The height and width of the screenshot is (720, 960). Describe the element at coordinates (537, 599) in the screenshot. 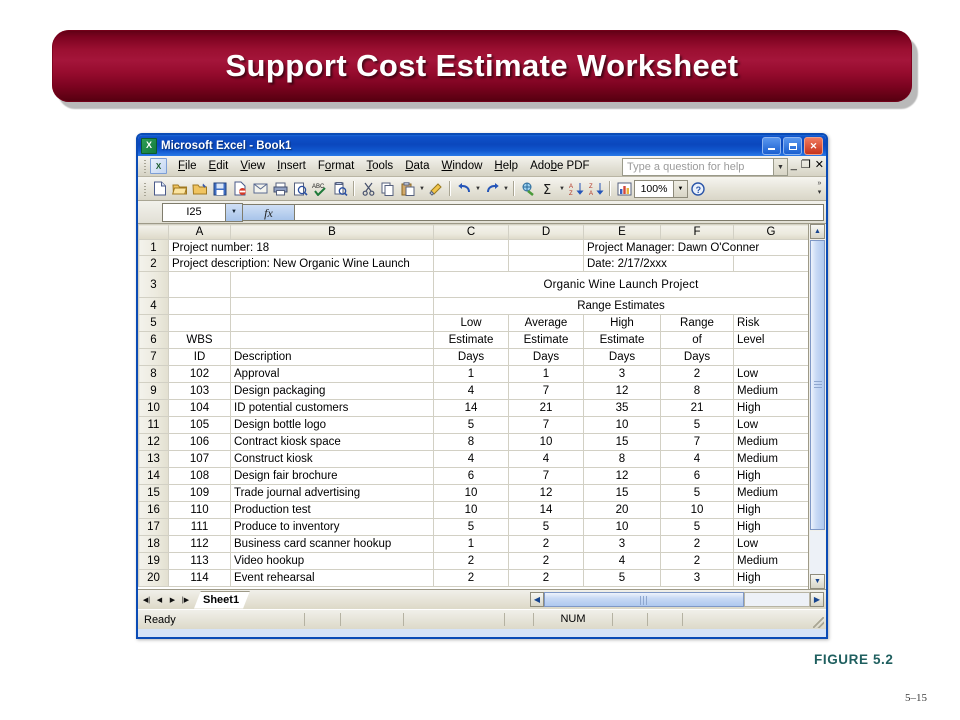

I see `scroll-left-button: ◀` at that location.